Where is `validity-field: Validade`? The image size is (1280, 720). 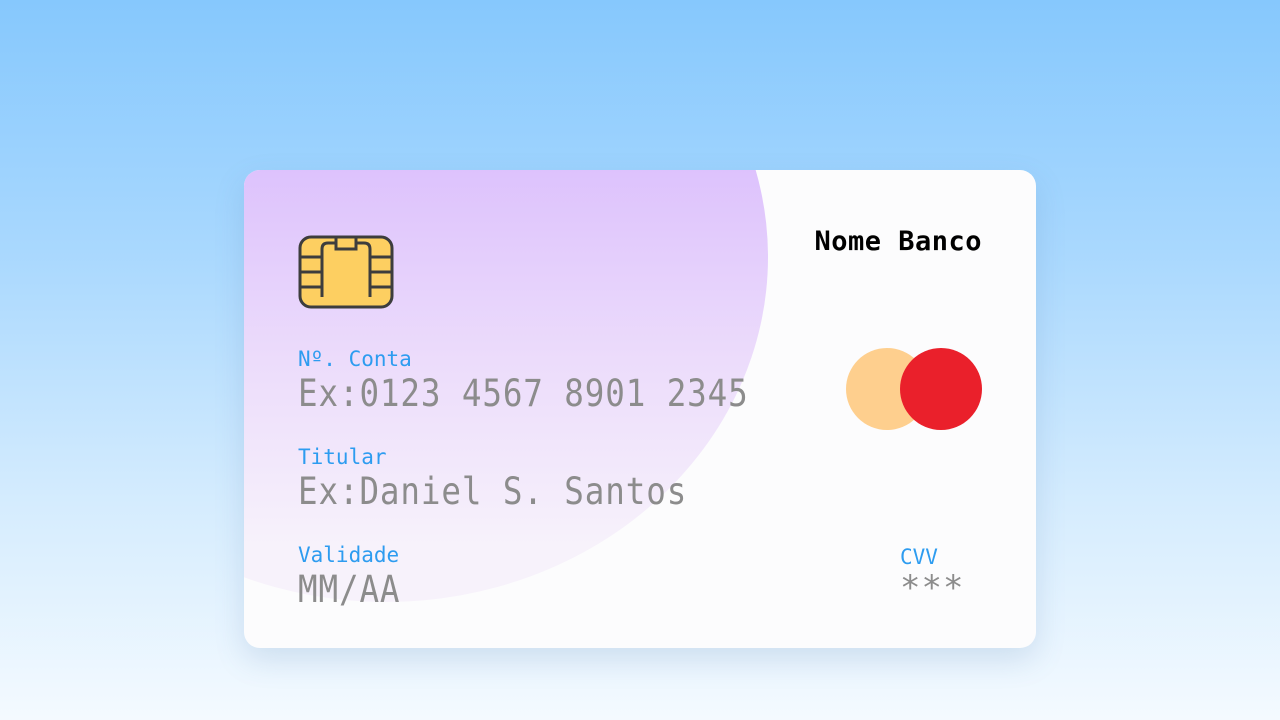 validity-field: Validade is located at coordinates (378, 577).